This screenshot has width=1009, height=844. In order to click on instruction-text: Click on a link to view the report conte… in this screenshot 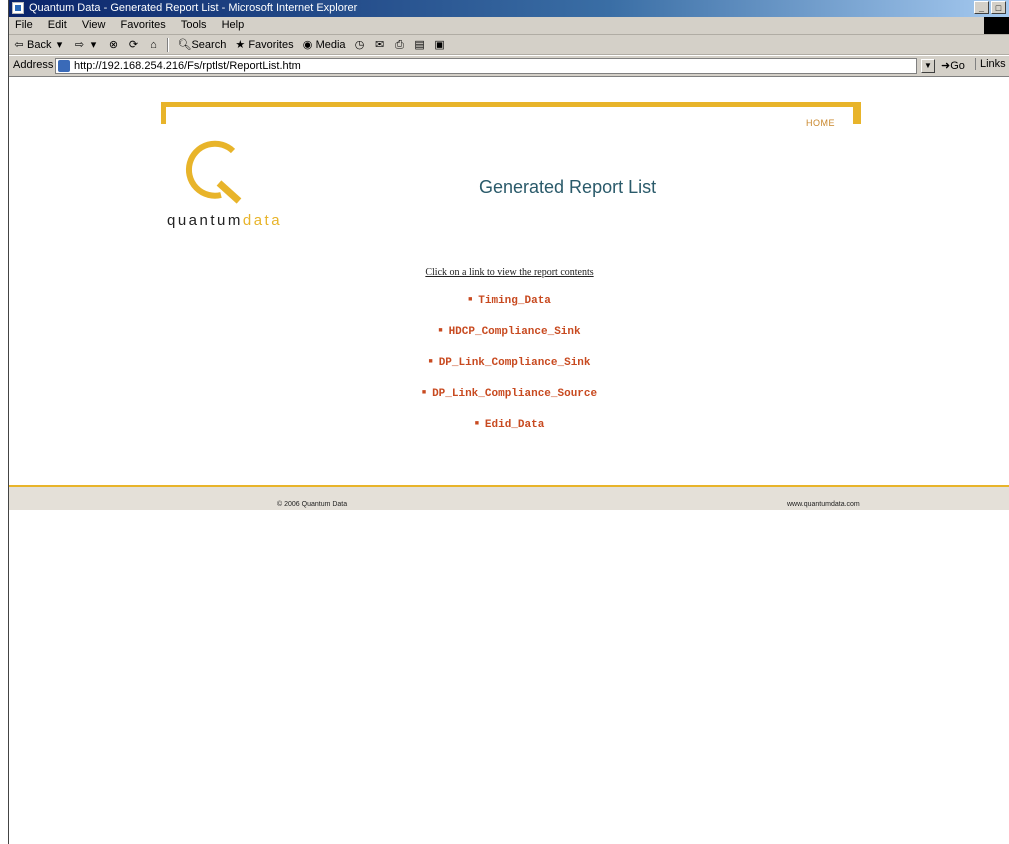, I will do `click(509, 272)`.